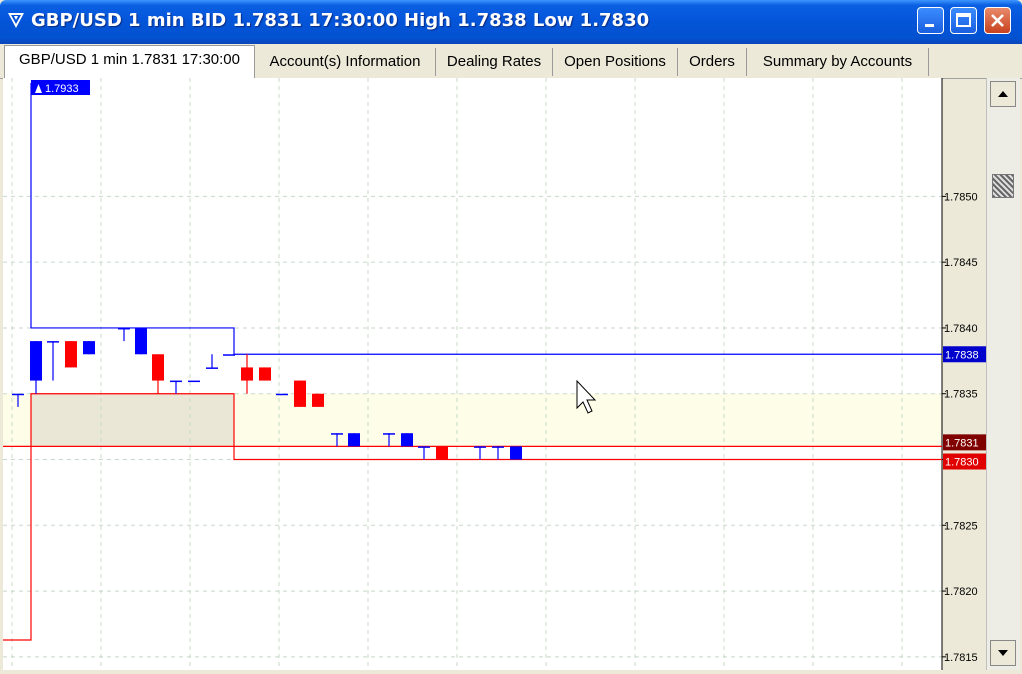 The width and height of the screenshot is (1022, 674). Describe the element at coordinates (961, 592) in the screenshot. I see `y-tick-label: 1.7820` at that location.